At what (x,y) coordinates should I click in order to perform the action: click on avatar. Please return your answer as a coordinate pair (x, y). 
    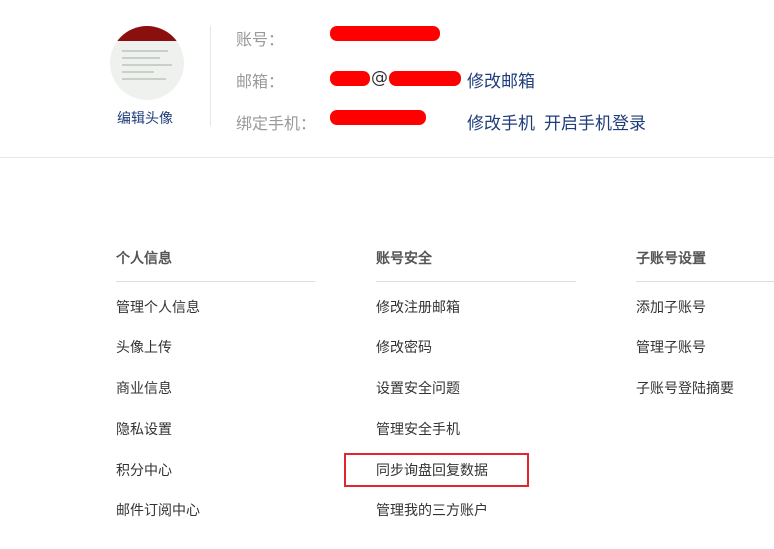
    Looking at the image, I should click on (147, 63).